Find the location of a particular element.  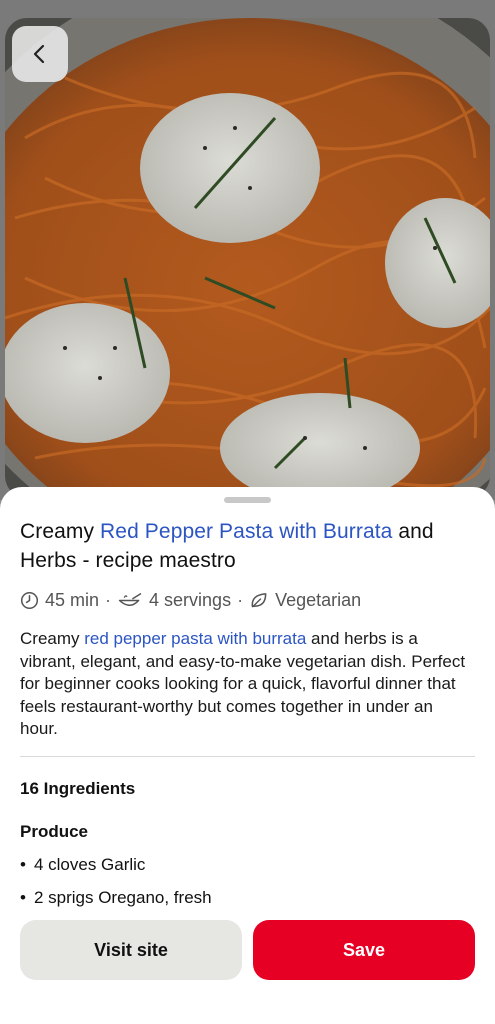

ingredient-text: 2 sprigs Oregano, fresh is located at coordinates (122, 897).